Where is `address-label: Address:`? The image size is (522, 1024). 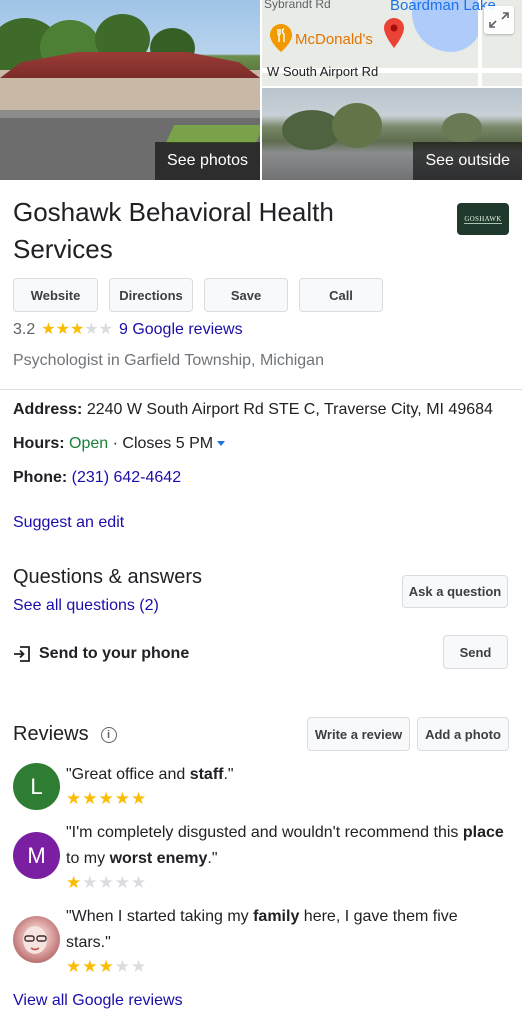 address-label: Address: is located at coordinates (48, 409).